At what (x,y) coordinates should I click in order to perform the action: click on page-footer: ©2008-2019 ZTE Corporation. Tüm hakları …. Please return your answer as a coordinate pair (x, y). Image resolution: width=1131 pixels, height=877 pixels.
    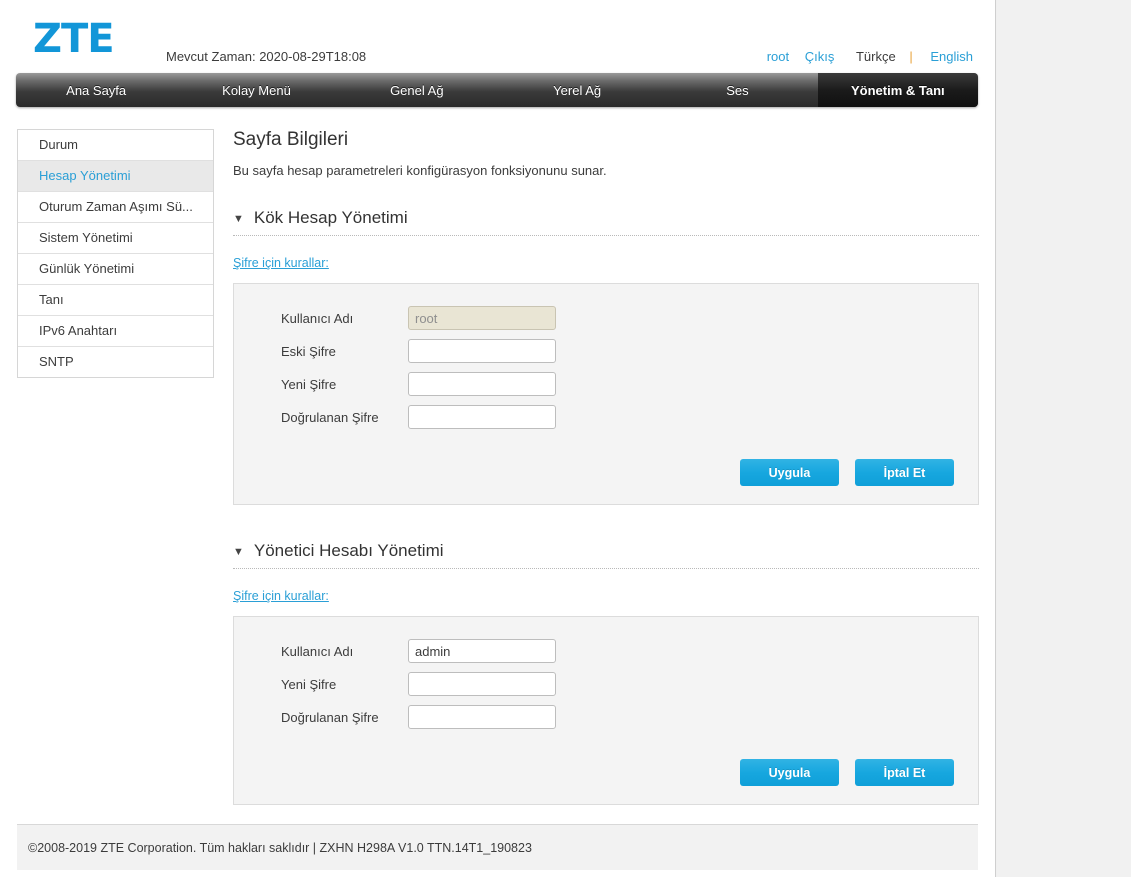
    Looking at the image, I should click on (497, 847).